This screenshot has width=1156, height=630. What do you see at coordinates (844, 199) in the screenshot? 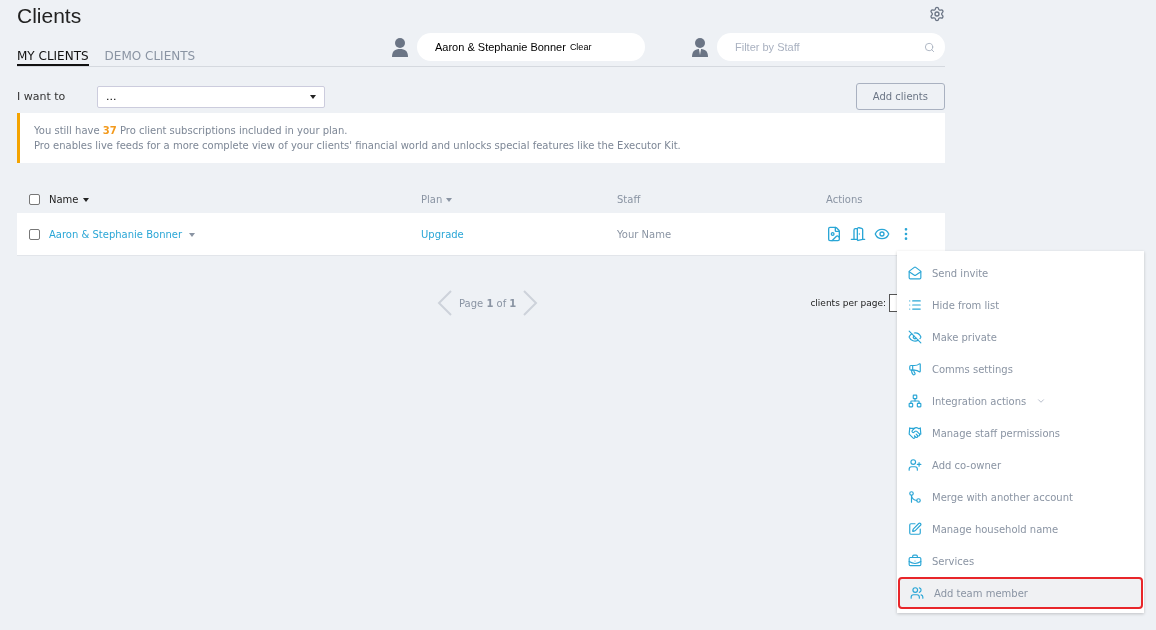
I see `column-header: Actions` at bounding box center [844, 199].